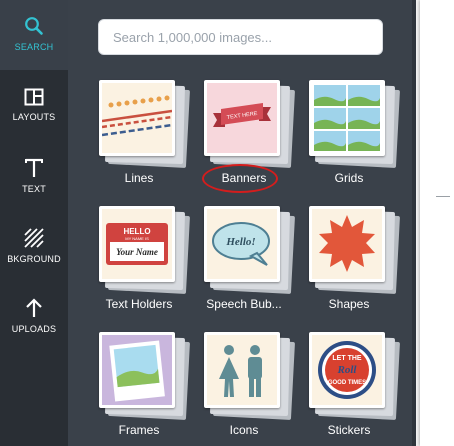 The width and height of the screenshot is (454, 446). What do you see at coordinates (136, 231) in the screenshot?
I see `text-holder-art-hello: HELLO` at bounding box center [136, 231].